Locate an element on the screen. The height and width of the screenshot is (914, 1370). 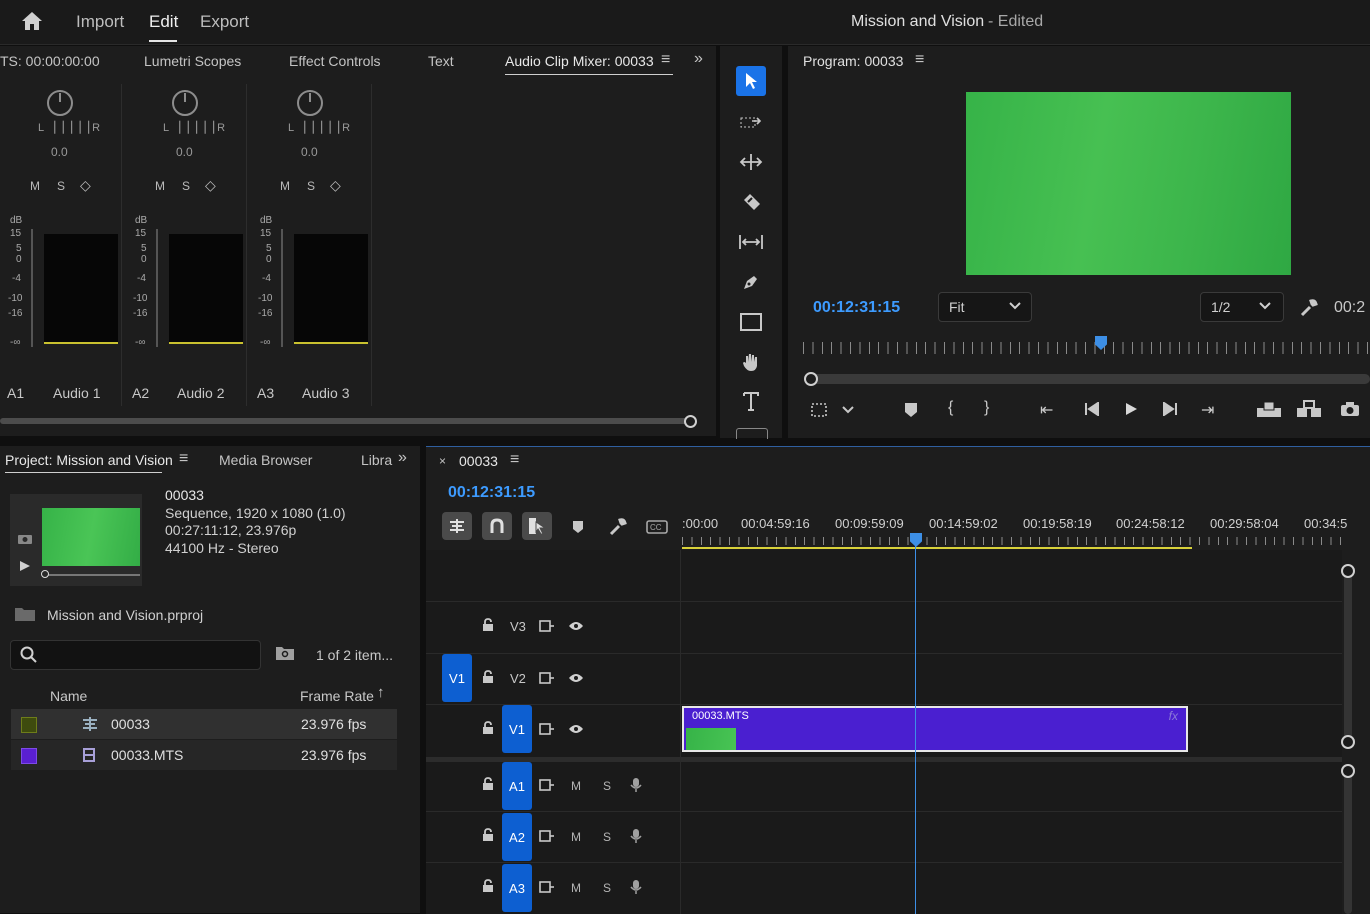
tab-libraries: Libra is located at coordinates (376, 460).